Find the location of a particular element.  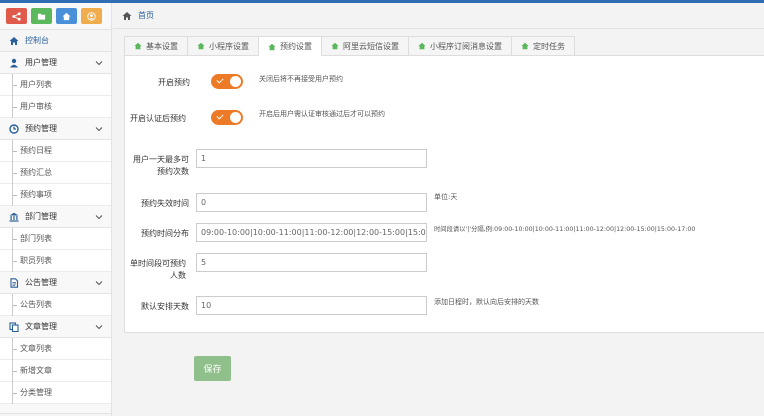

sidebar-item-user-review: 用户审核 is located at coordinates (55, 107).